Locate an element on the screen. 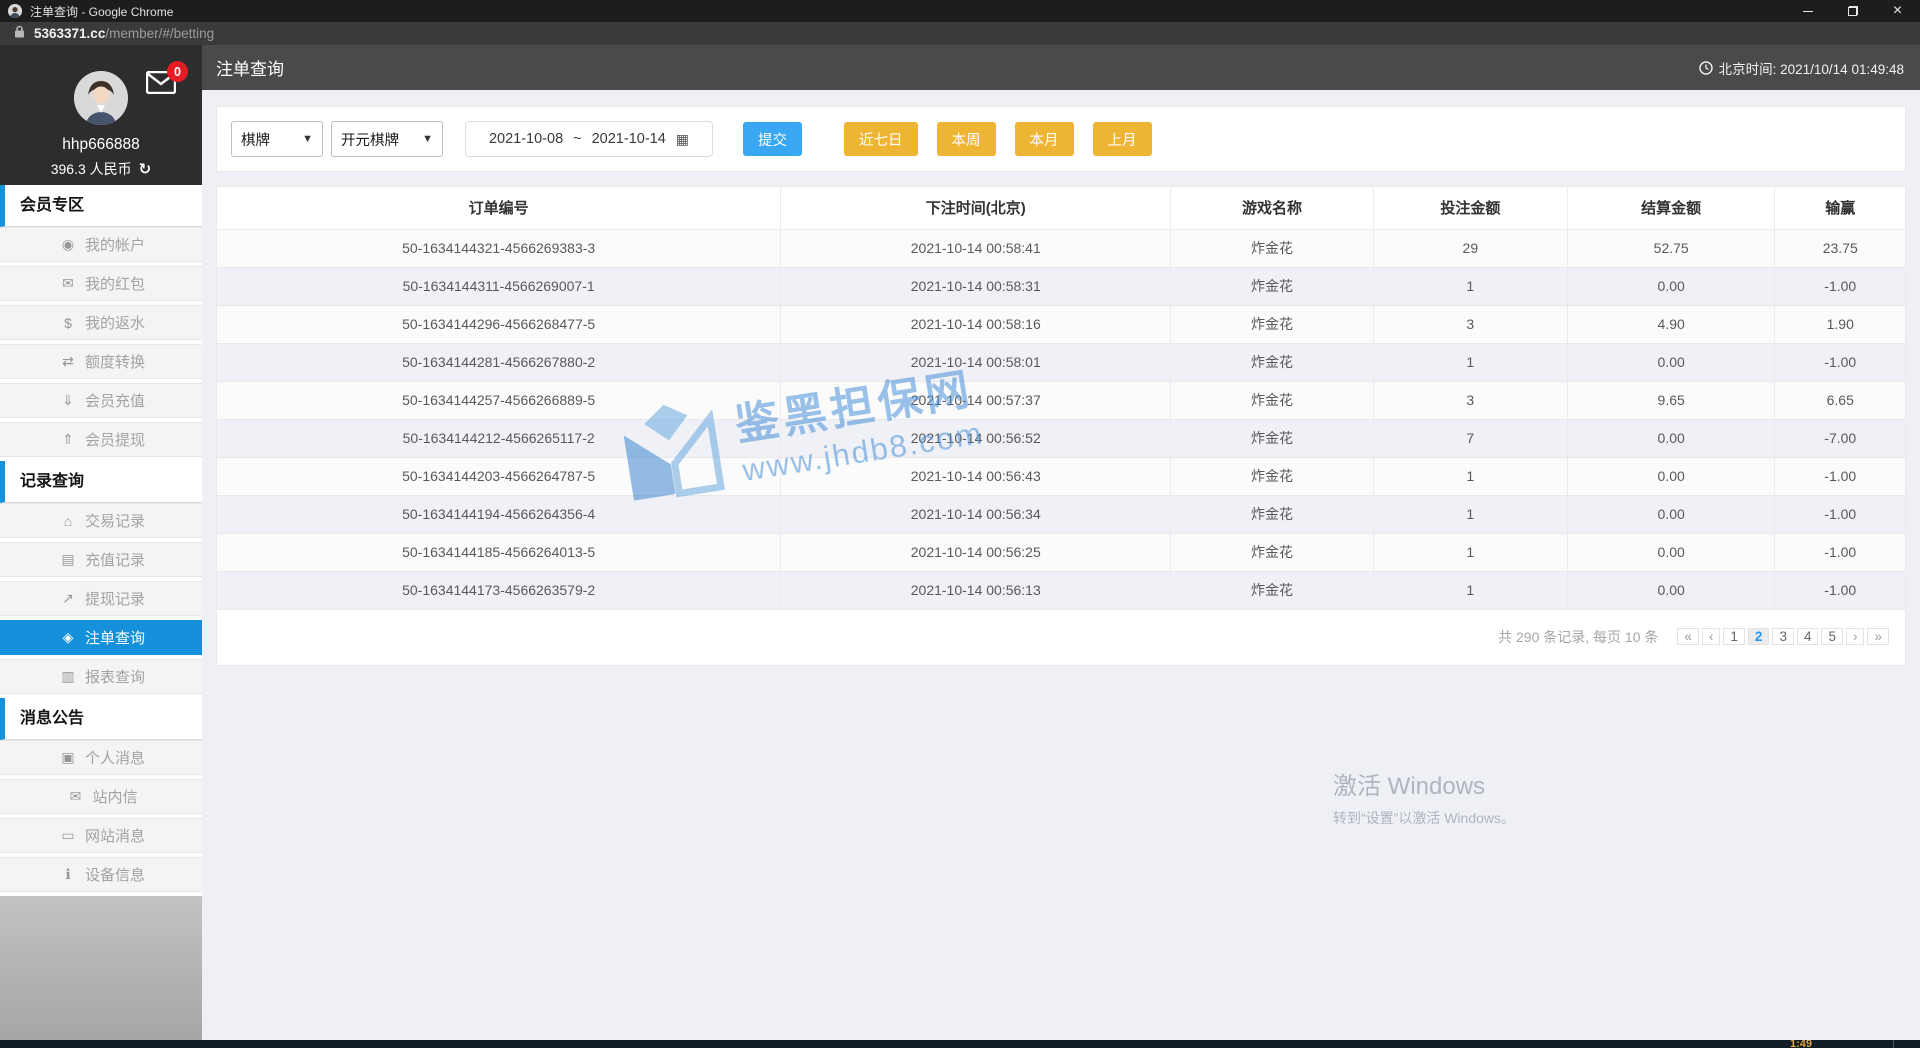 This screenshot has width=1920, height=1048. clock-icon is located at coordinates (1705, 67).